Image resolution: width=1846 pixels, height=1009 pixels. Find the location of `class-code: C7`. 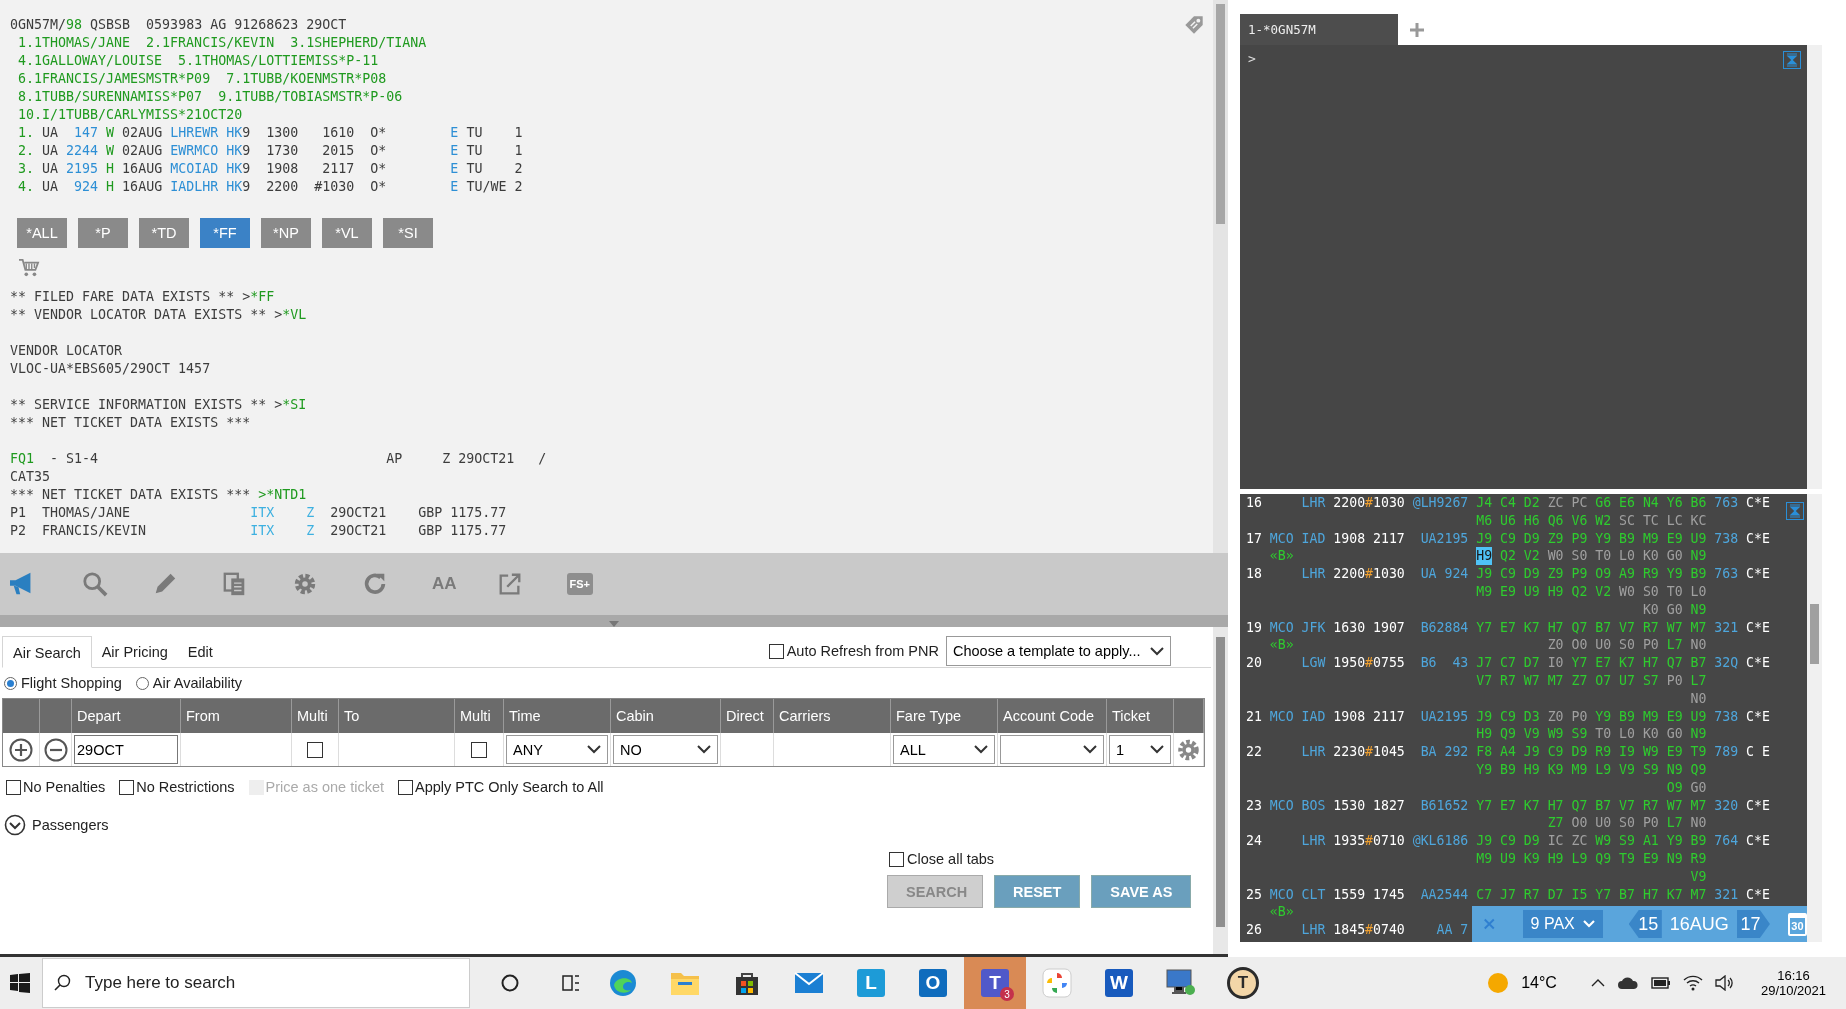

class-code: C7 is located at coordinates (1508, 663).